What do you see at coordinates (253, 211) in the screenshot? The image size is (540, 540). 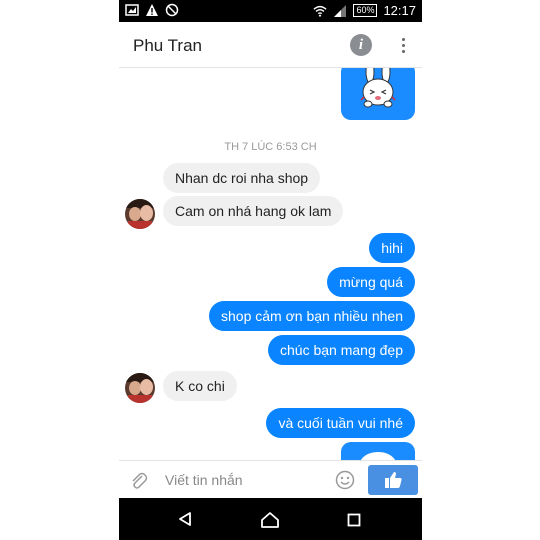 I see `incoming-message: Cam on nhá hang ok lam` at bounding box center [253, 211].